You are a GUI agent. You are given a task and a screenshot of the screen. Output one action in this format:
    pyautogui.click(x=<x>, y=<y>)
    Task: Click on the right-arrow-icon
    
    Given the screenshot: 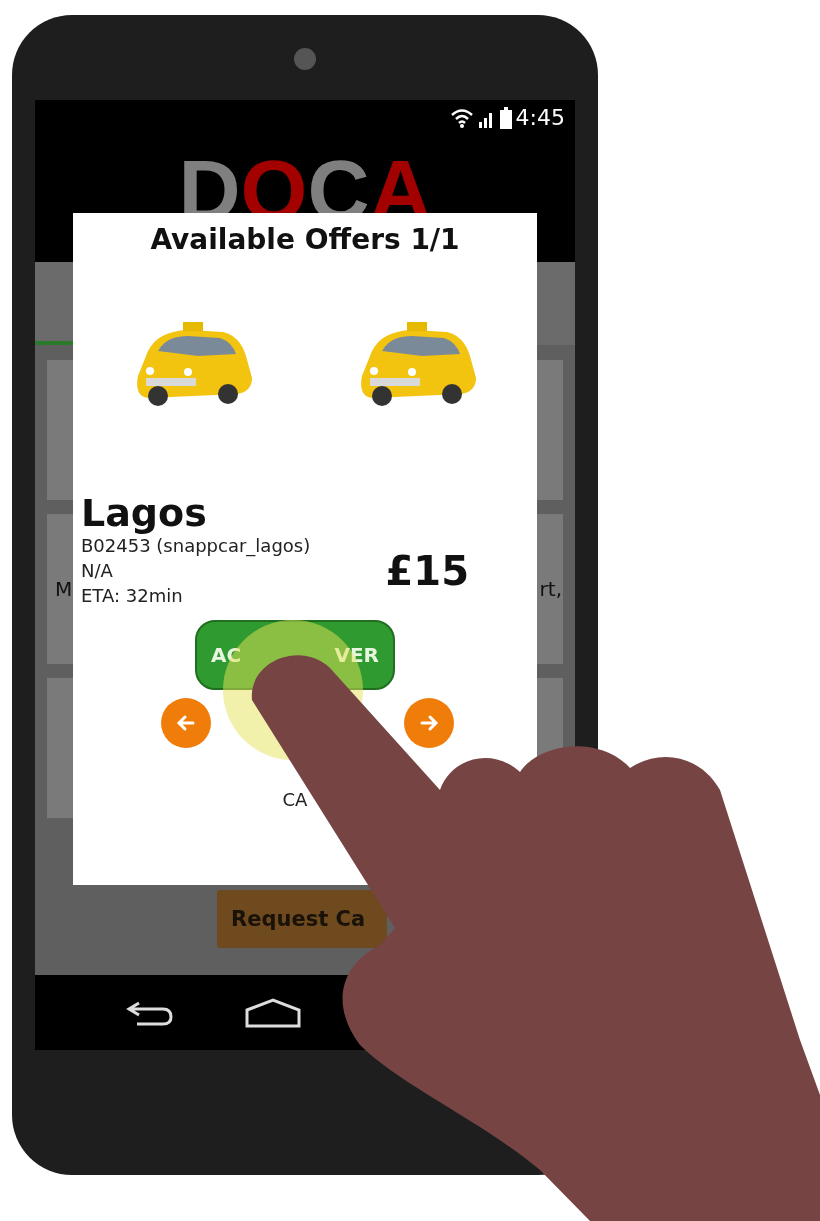 What is the action you would take?
    pyautogui.click(x=429, y=723)
    